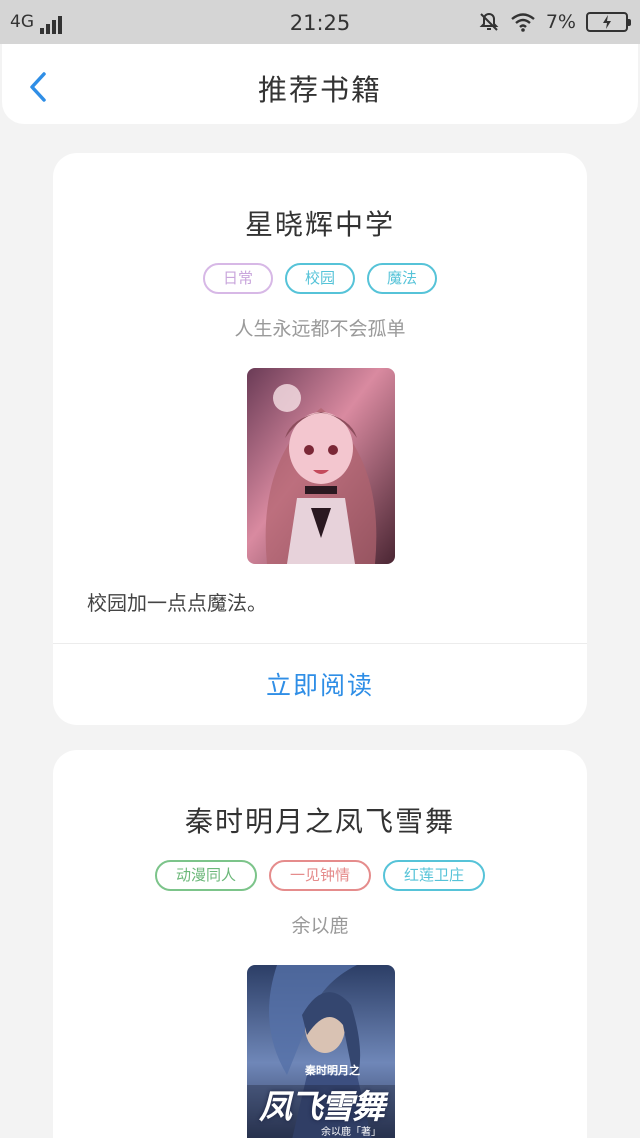 The height and width of the screenshot is (1138, 640). Describe the element at coordinates (320, 643) in the screenshot. I see `divider` at that location.